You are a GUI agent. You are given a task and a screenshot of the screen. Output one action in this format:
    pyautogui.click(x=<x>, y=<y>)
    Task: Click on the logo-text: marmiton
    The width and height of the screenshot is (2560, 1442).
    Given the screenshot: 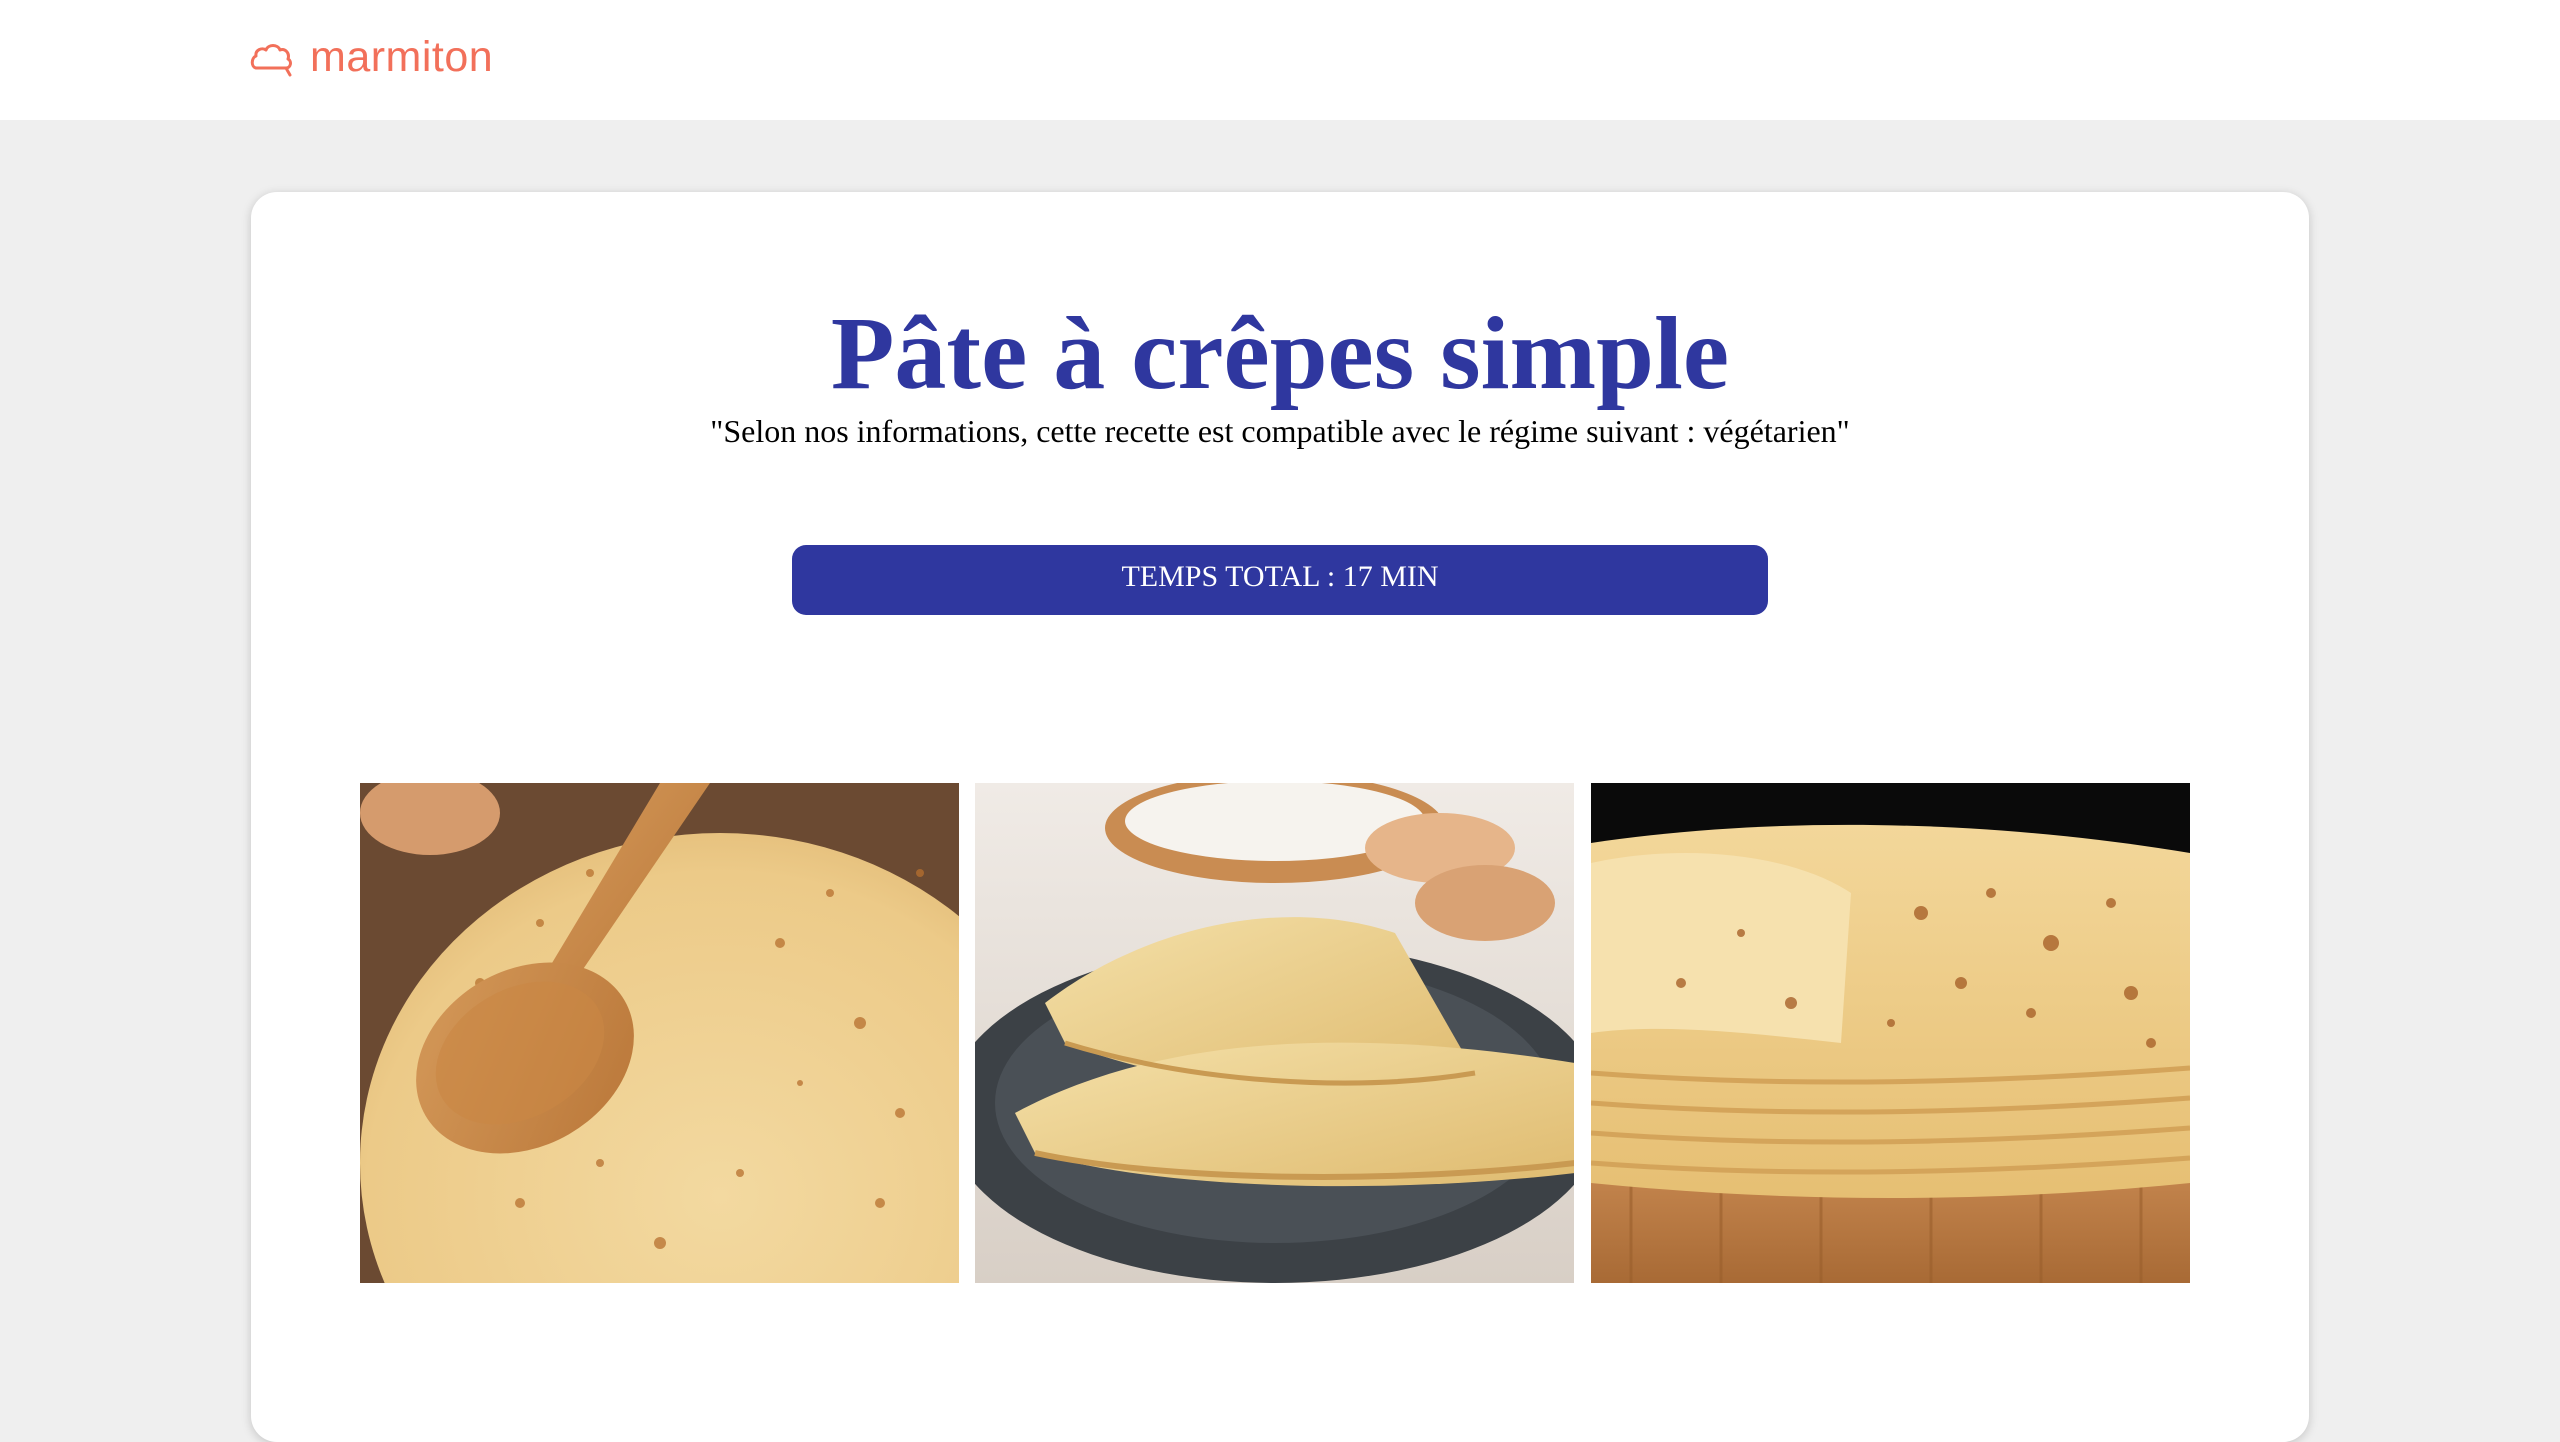 What is the action you would take?
    pyautogui.click(x=402, y=57)
    